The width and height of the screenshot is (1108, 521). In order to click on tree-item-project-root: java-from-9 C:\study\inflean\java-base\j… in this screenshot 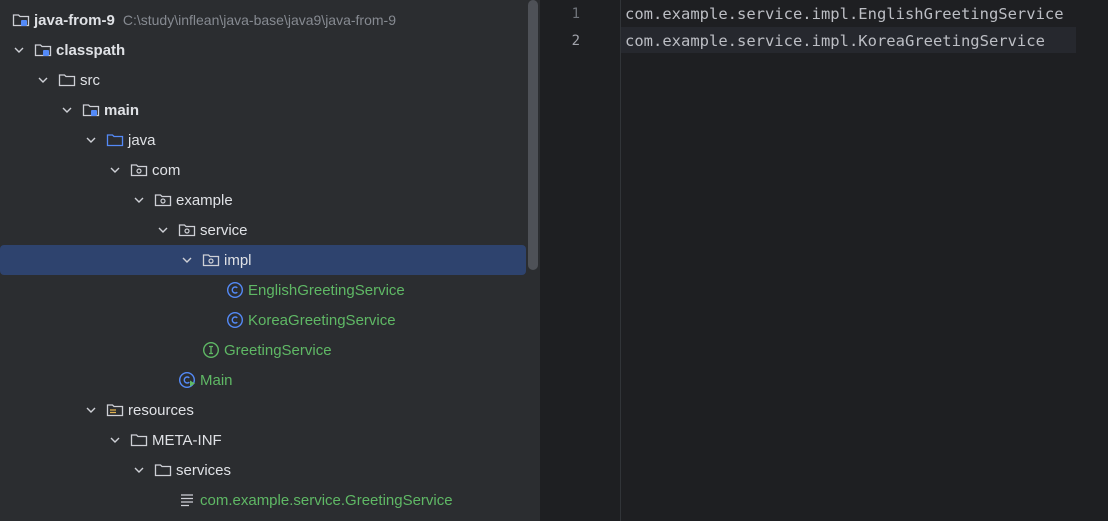, I will do `click(263, 20)`.